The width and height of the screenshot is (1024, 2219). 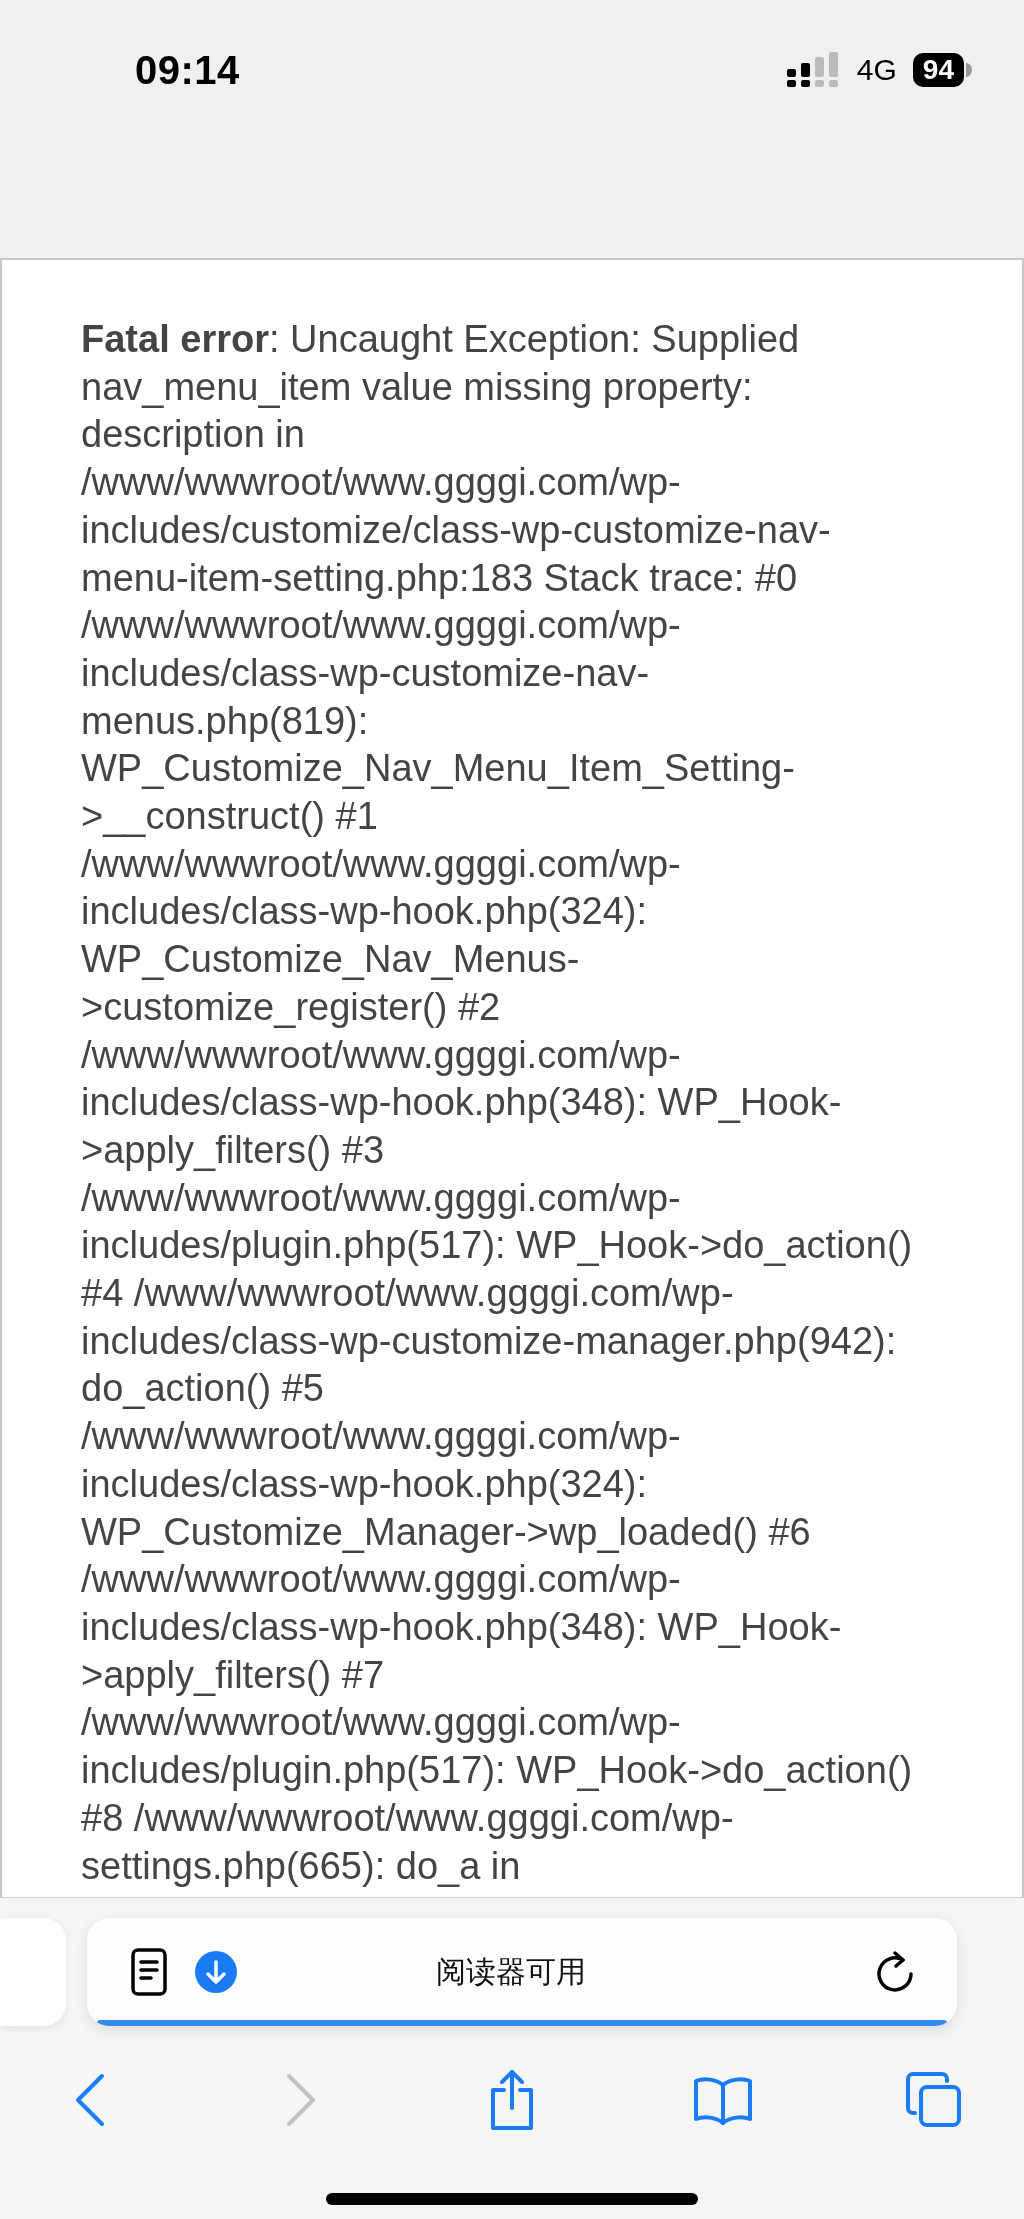 What do you see at coordinates (938, 70) in the screenshot?
I see `battery-level: 94` at bounding box center [938, 70].